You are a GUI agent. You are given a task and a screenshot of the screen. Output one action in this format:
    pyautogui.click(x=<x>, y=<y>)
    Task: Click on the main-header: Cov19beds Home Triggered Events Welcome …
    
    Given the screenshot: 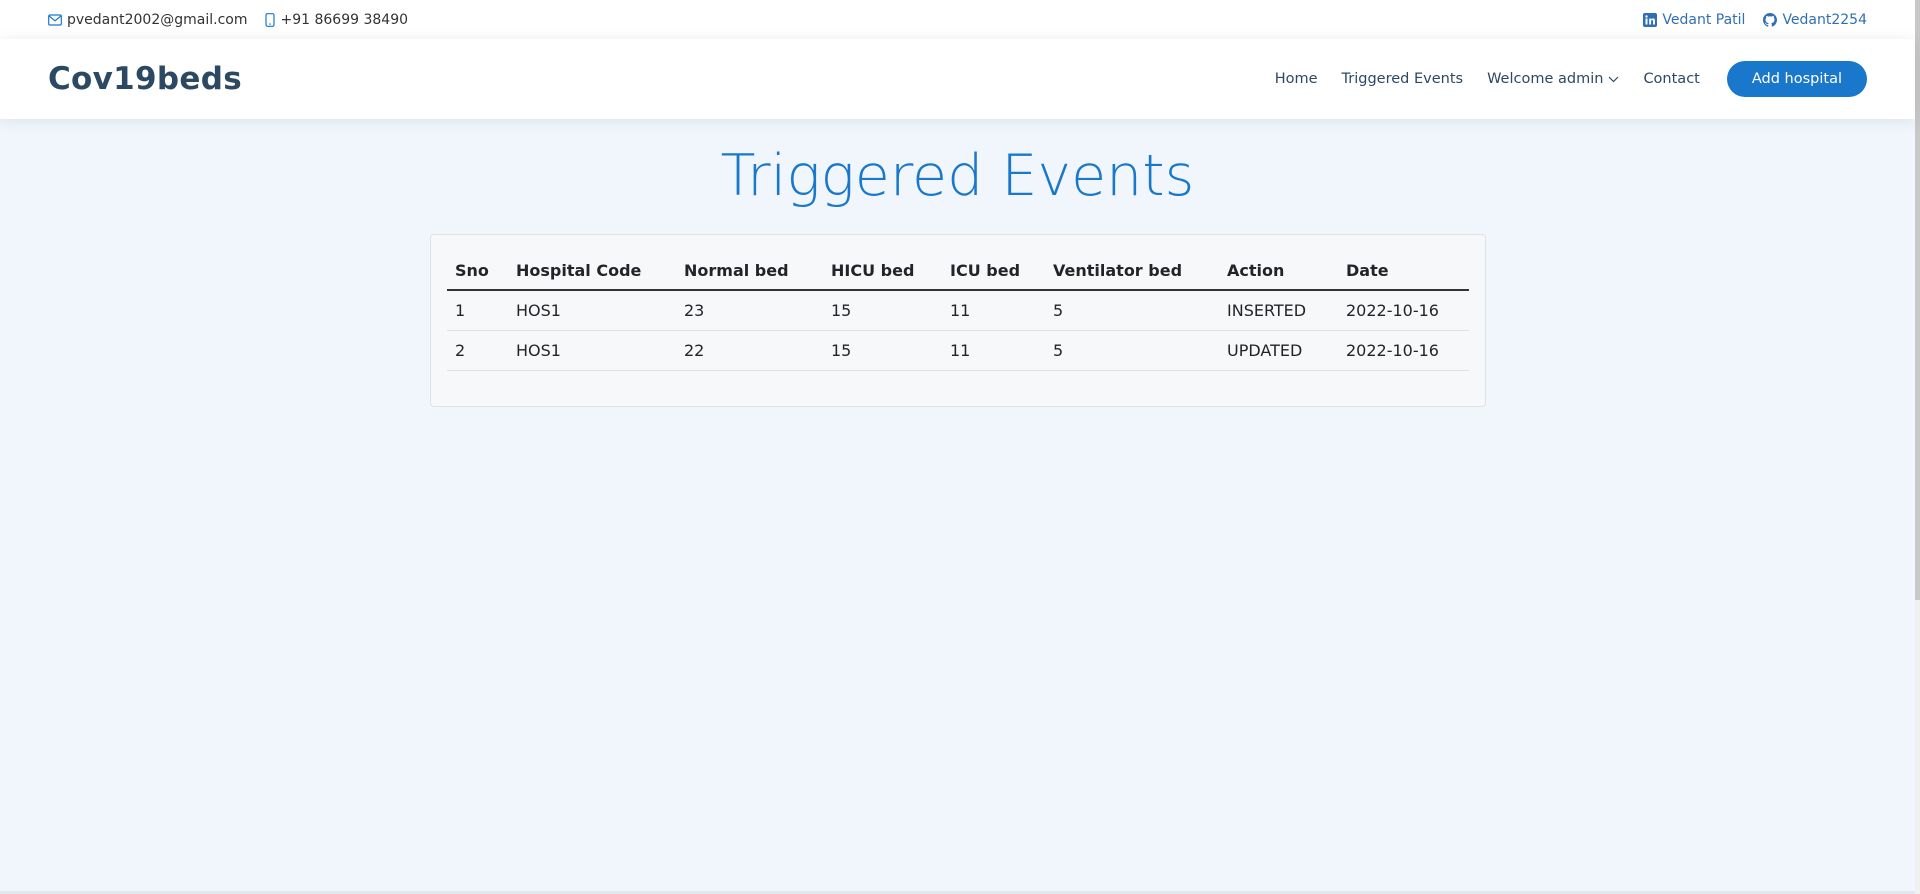 What is the action you would take?
    pyautogui.click(x=957, y=79)
    